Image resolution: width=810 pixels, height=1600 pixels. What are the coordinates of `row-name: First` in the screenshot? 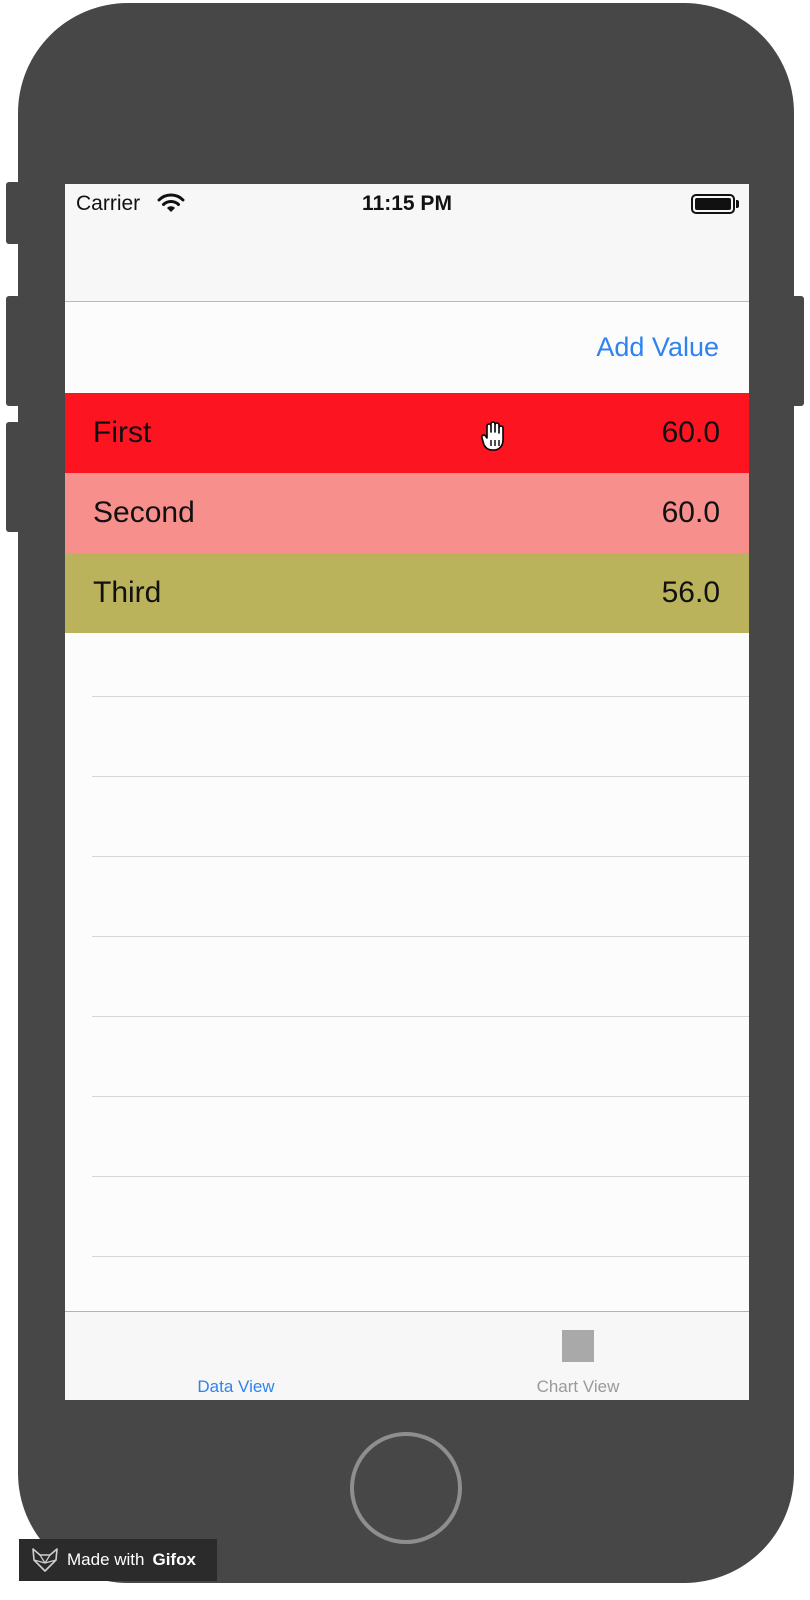 It's located at (122, 432).